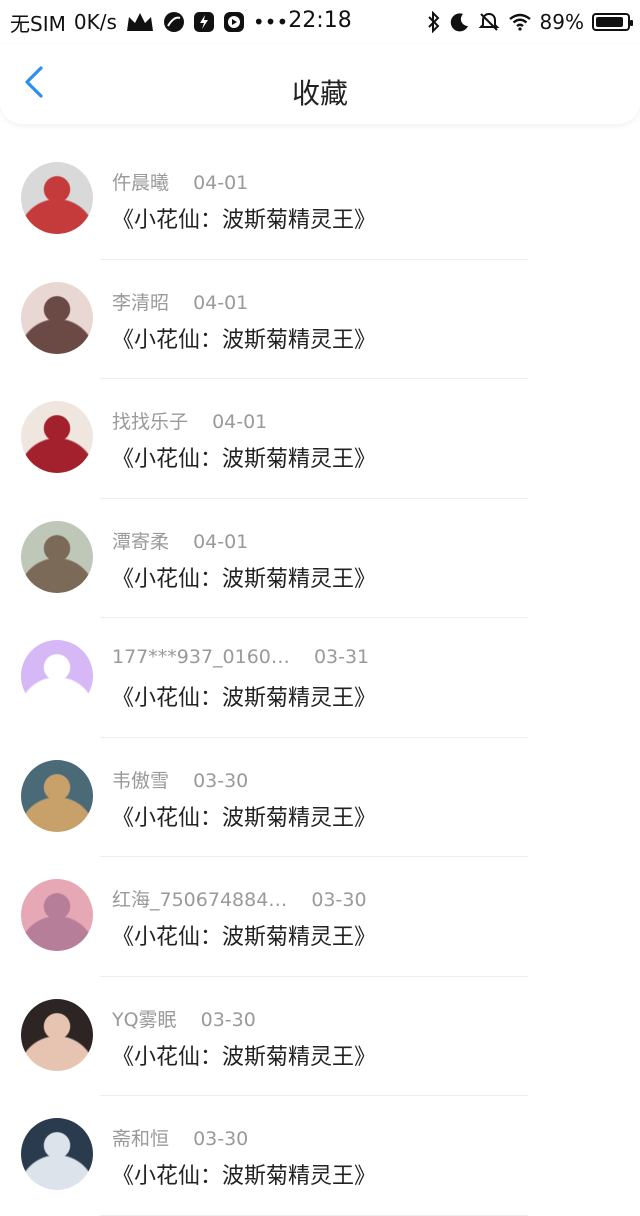 The height and width of the screenshot is (1216, 640). Describe the element at coordinates (184, 1018) in the screenshot. I see `item-meta: YQ雾眠 03-30` at that location.